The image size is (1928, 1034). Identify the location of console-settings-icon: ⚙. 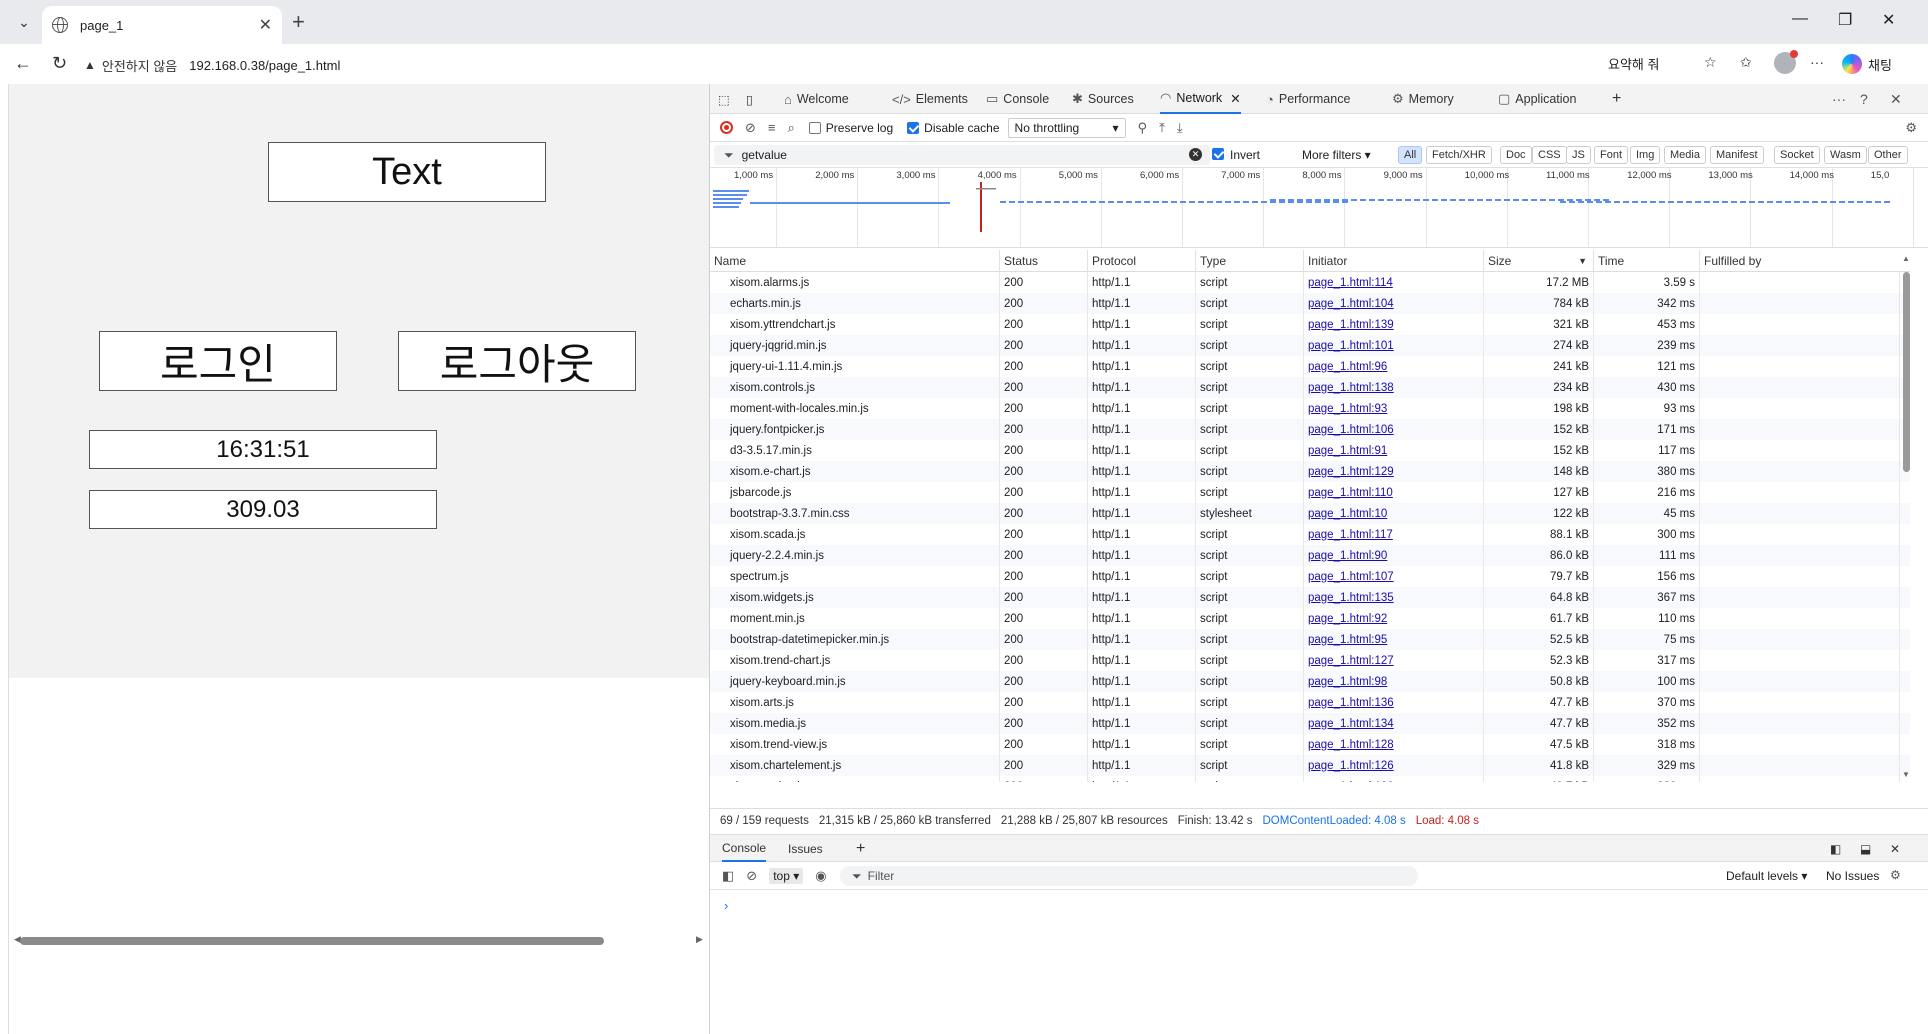
(1895, 875).